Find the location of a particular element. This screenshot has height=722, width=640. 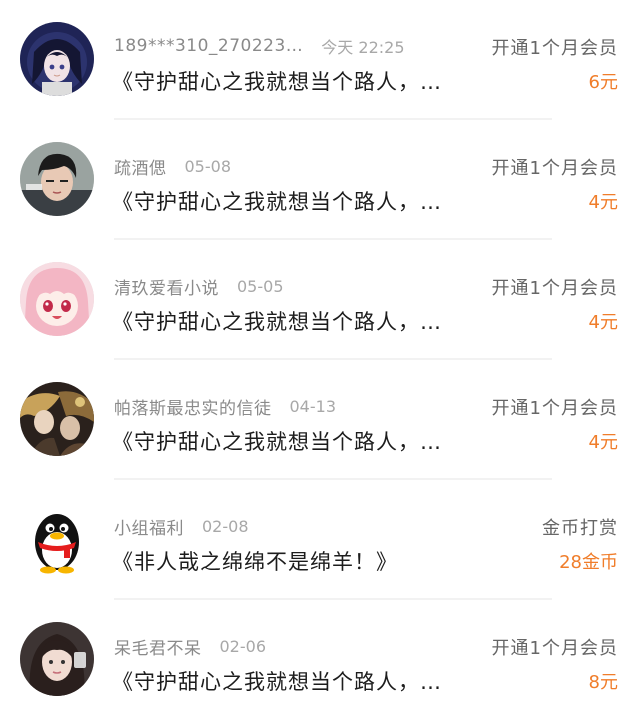

name-line: 清玖爱看小说 05-05 is located at coordinates (199, 286).